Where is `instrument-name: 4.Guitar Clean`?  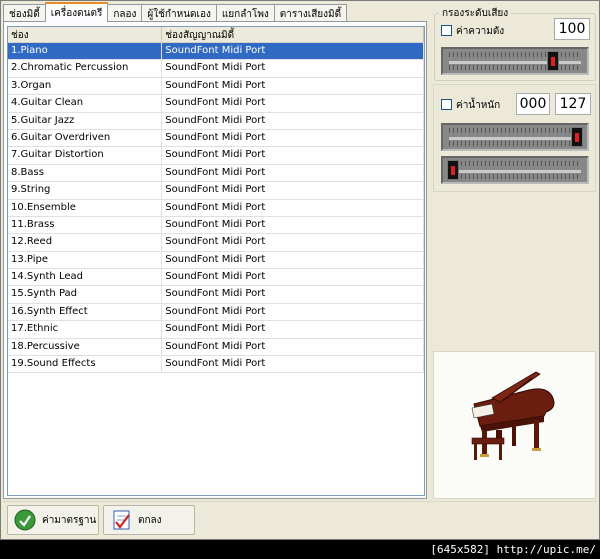 instrument-name: 4.Guitar Clean is located at coordinates (85, 103).